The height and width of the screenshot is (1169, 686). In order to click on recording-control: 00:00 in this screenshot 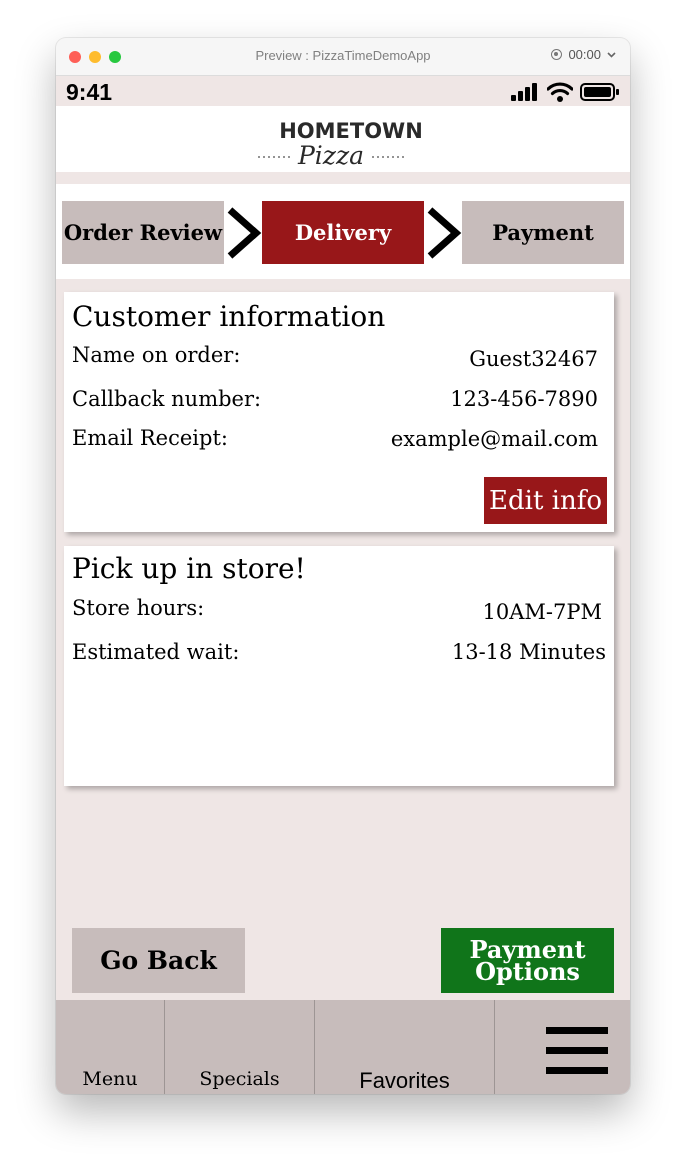, I will do `click(583, 54)`.